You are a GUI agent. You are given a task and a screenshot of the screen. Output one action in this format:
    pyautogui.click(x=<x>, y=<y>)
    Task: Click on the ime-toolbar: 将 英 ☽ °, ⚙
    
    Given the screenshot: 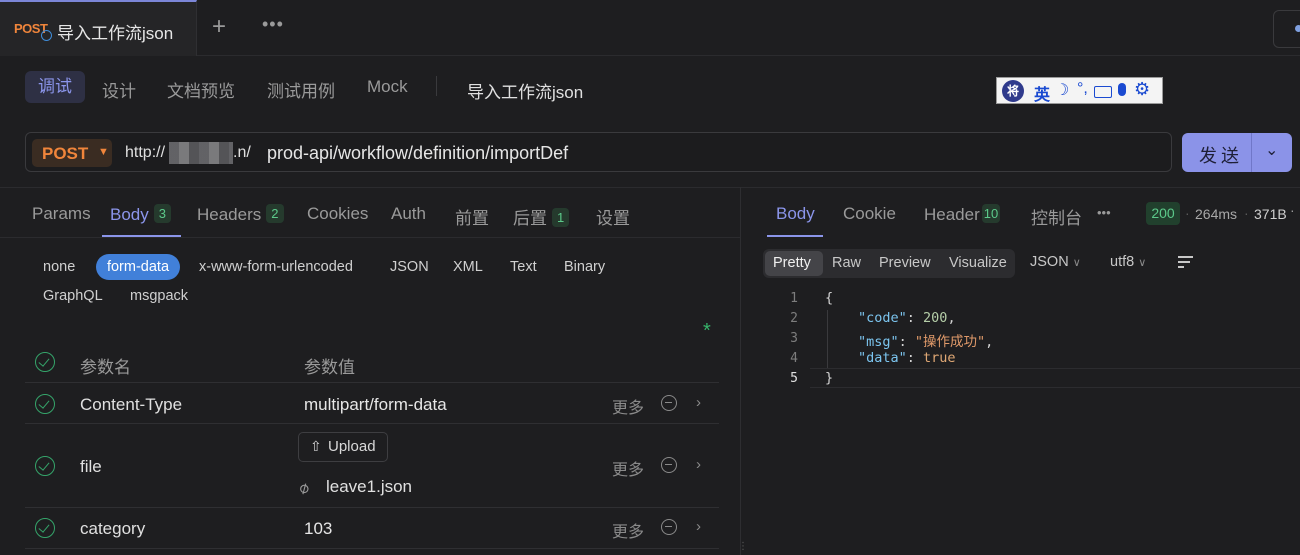 What is the action you would take?
    pyautogui.click(x=1079, y=90)
    